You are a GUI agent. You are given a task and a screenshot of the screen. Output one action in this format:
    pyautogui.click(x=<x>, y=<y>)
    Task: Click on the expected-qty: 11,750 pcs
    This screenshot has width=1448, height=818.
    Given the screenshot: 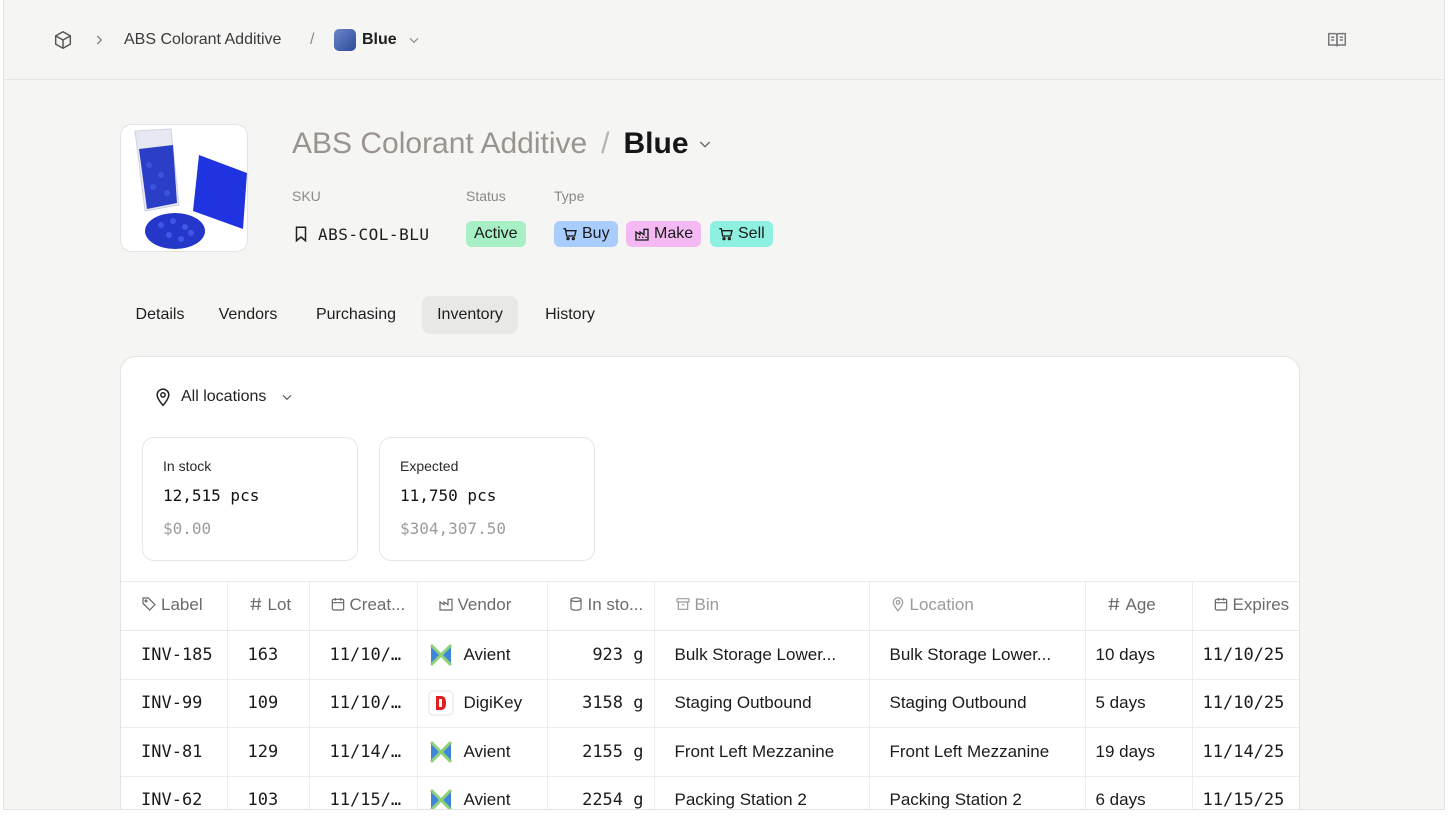 What is the action you would take?
    pyautogui.click(x=448, y=495)
    